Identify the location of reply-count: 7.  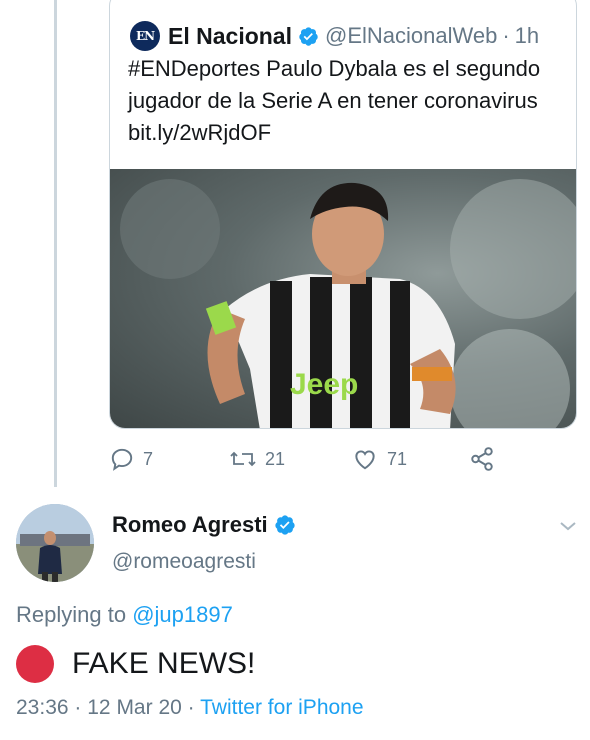
(148, 458).